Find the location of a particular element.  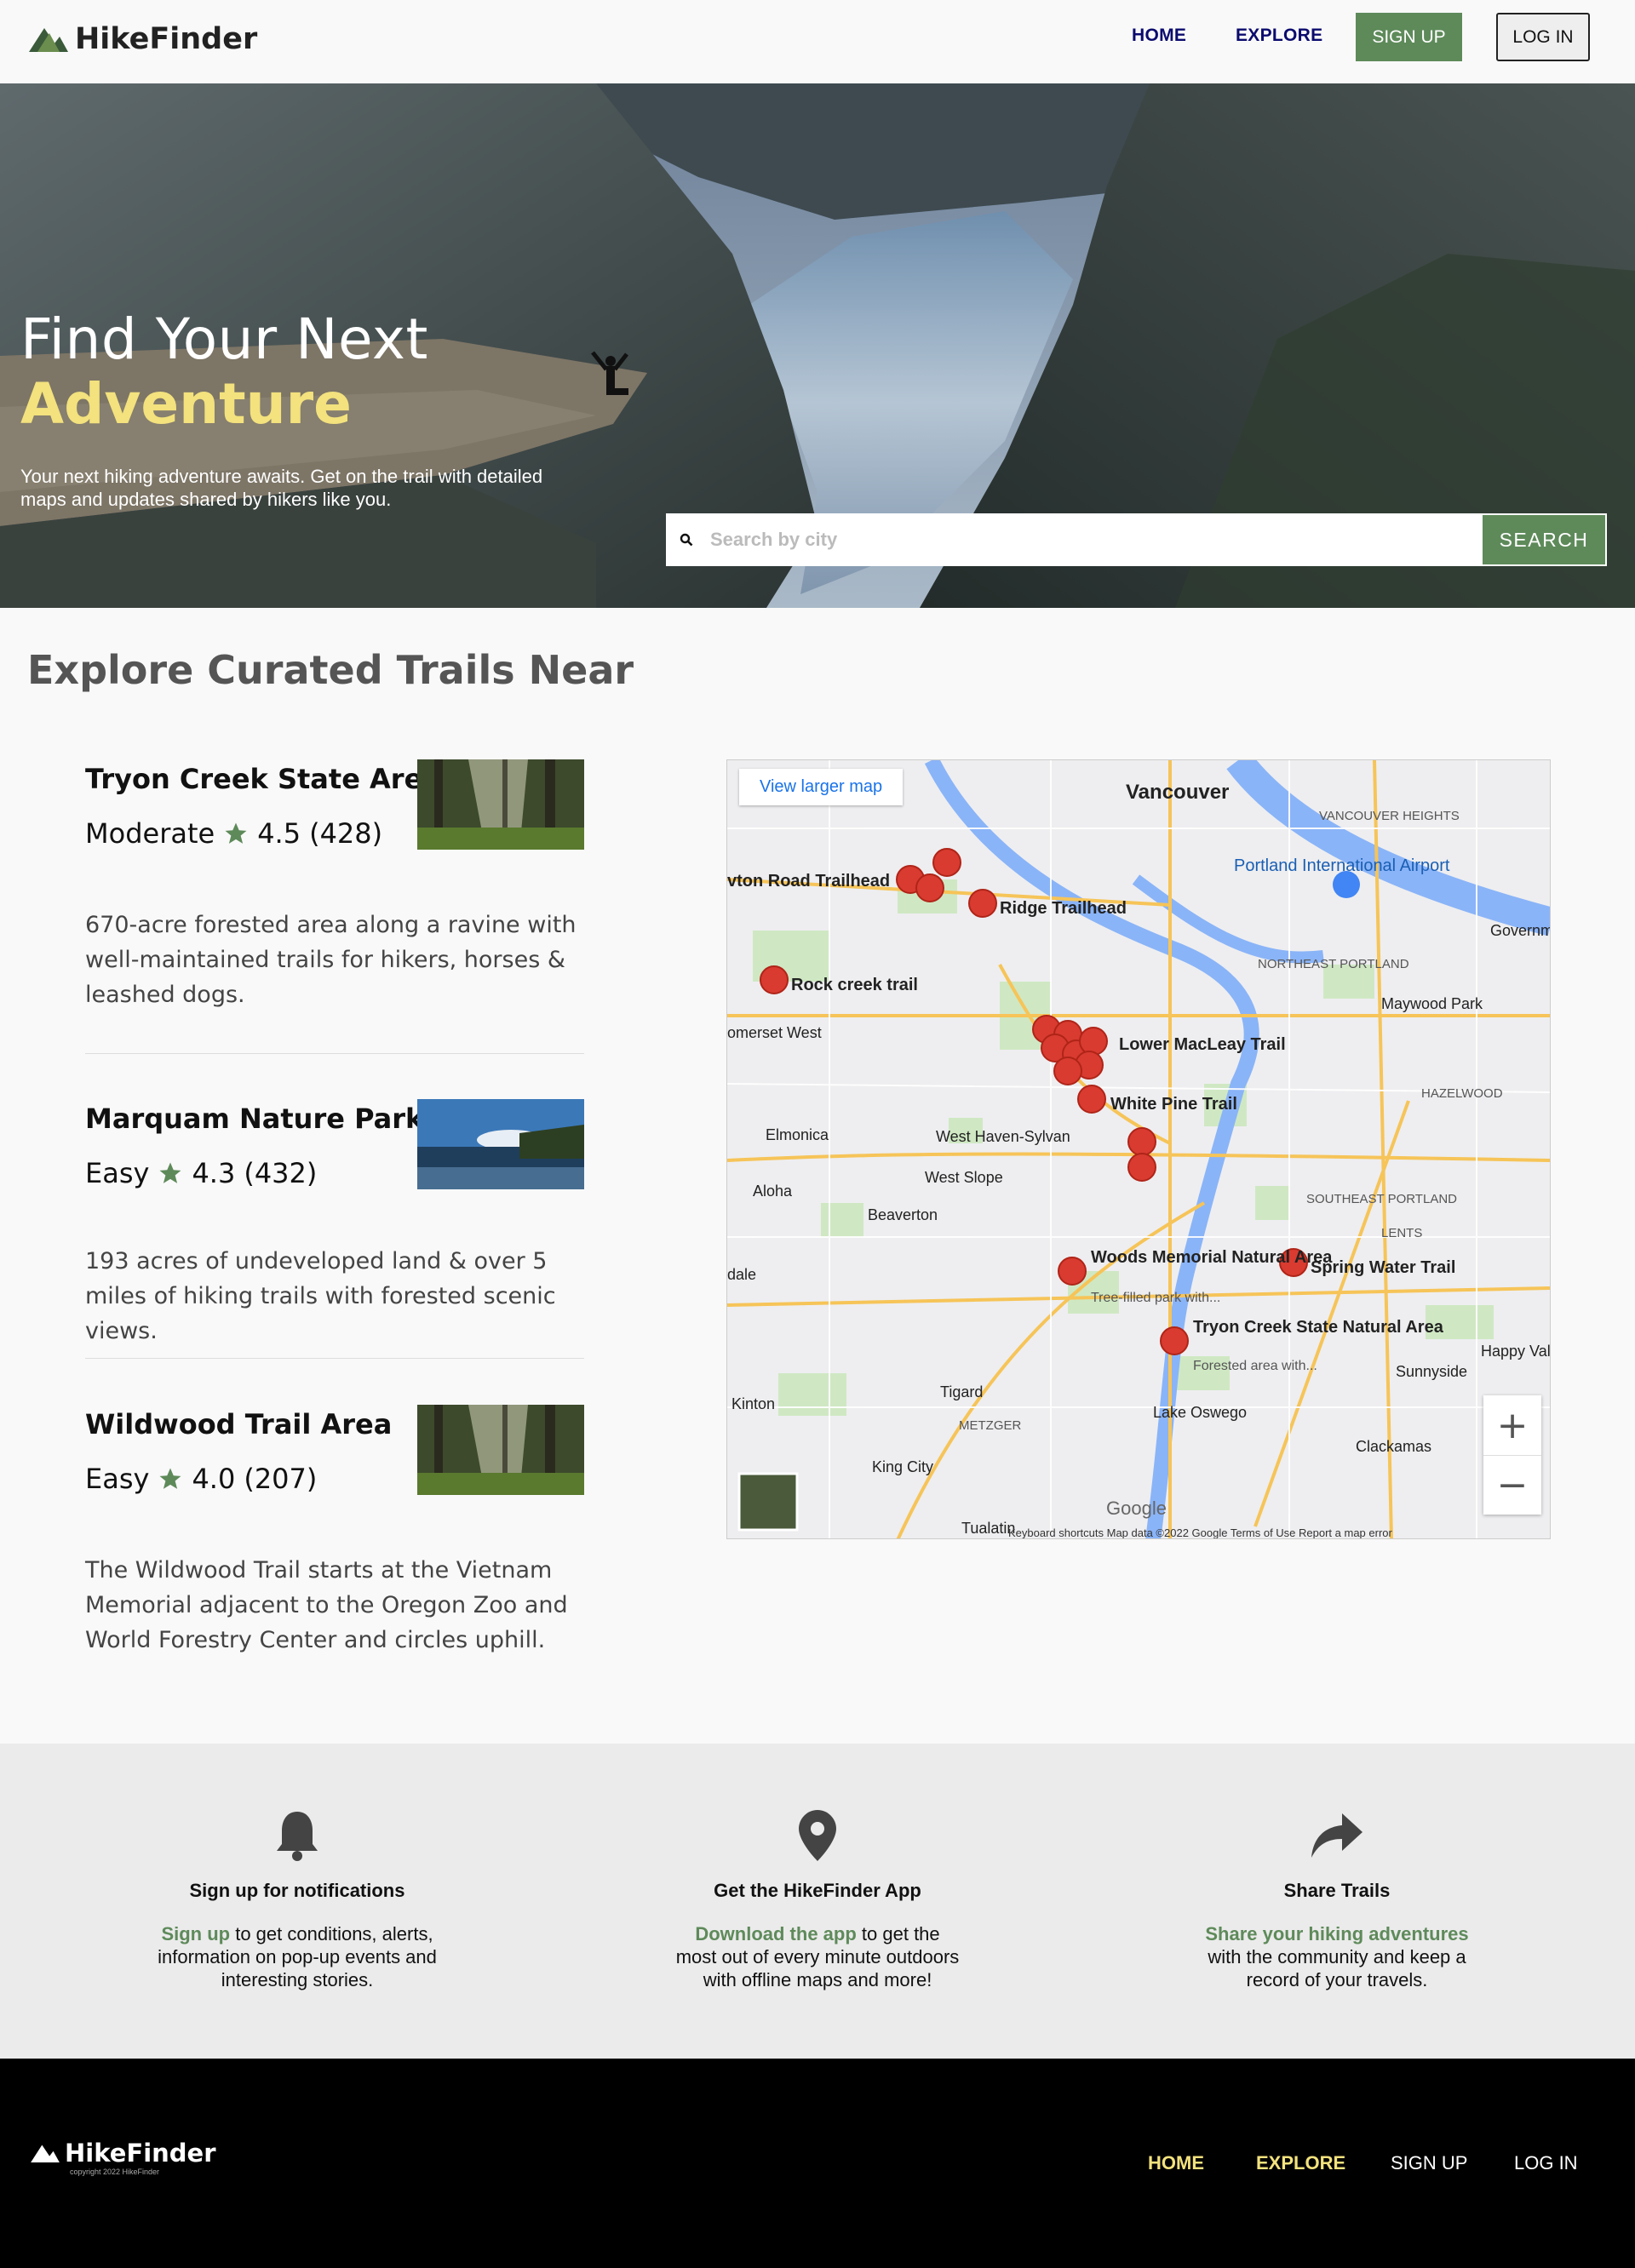

map-label: Portland International Airport is located at coordinates (1342, 865).